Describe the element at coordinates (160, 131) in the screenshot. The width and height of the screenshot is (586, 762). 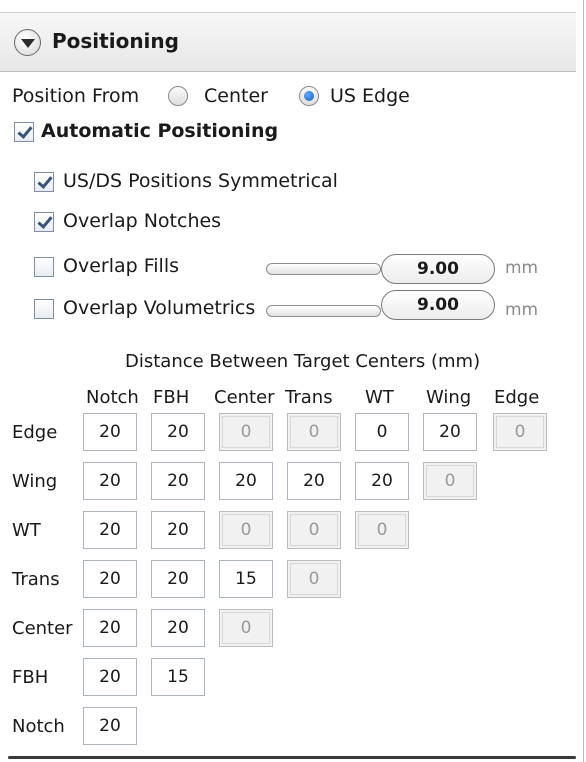
I see `automatic-positioning-label: Automatic Positioning` at that location.